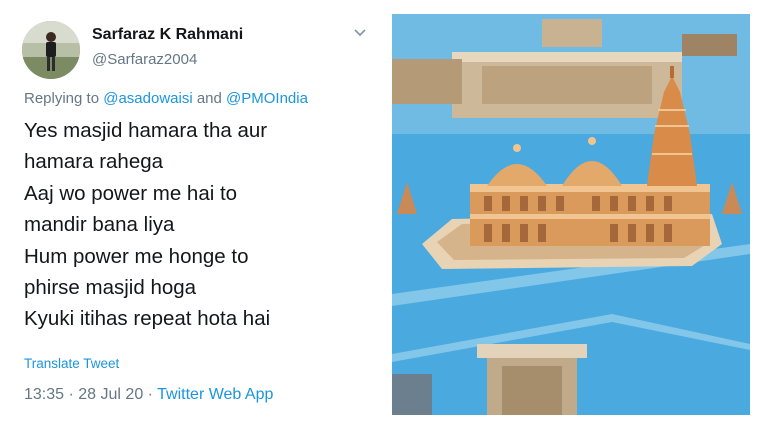  What do you see at coordinates (110, 288) in the screenshot?
I see `tweet-line: phirse masjid hoga` at bounding box center [110, 288].